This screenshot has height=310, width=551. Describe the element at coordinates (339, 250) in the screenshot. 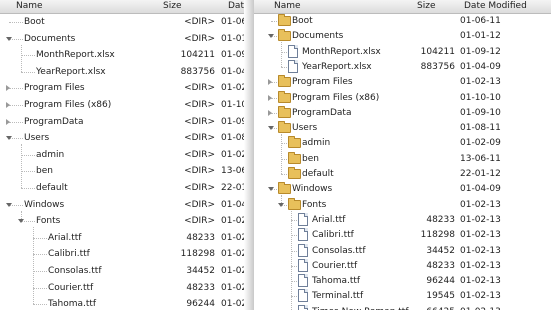

I see `item-name: Consolas.ttf` at that location.